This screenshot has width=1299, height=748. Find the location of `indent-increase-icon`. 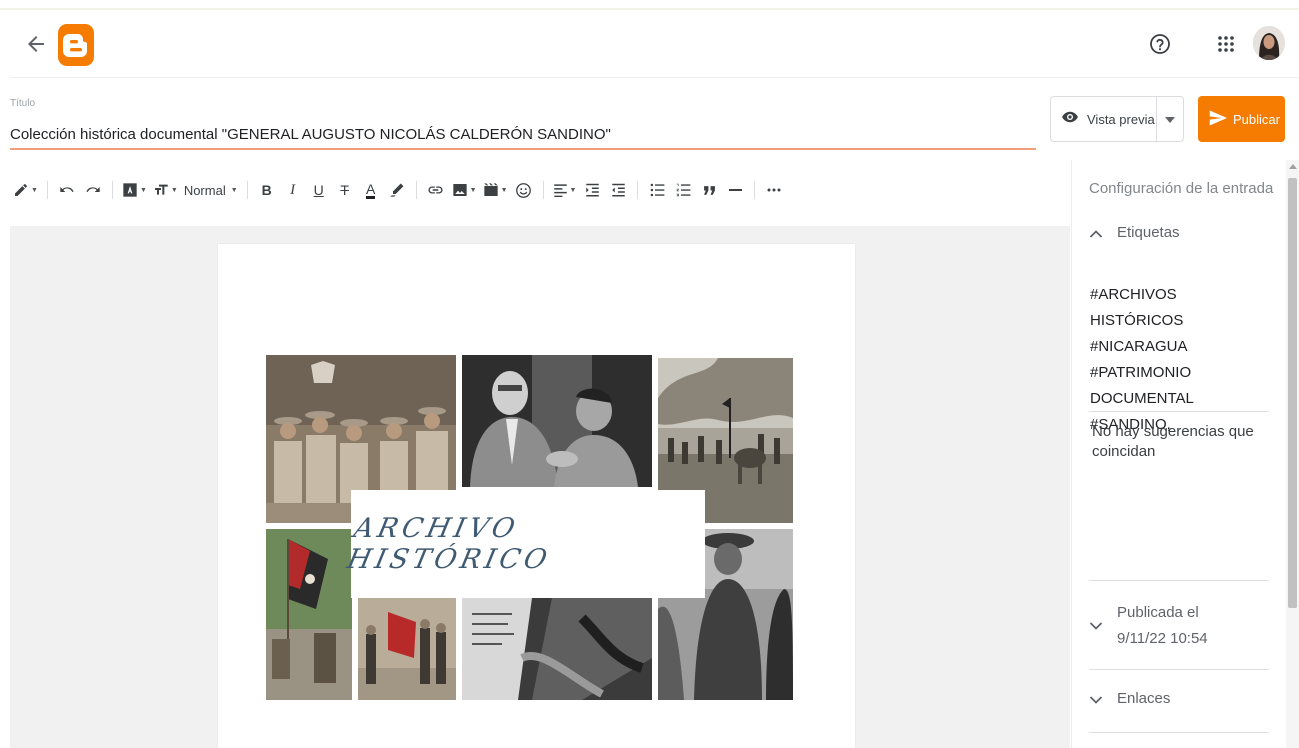

indent-increase-icon is located at coordinates (592, 190).